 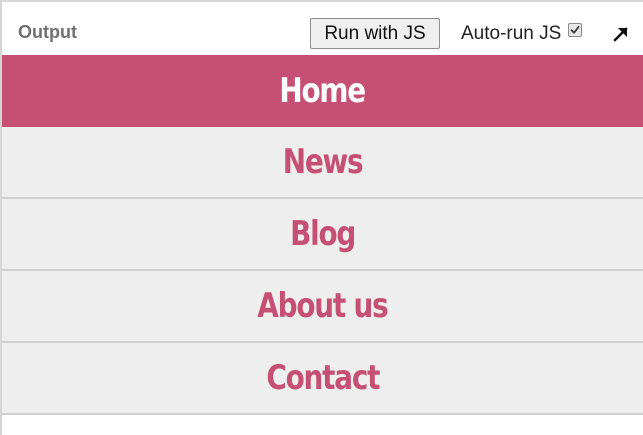 I want to click on arrow-up-right-icon, so click(x=621, y=34).